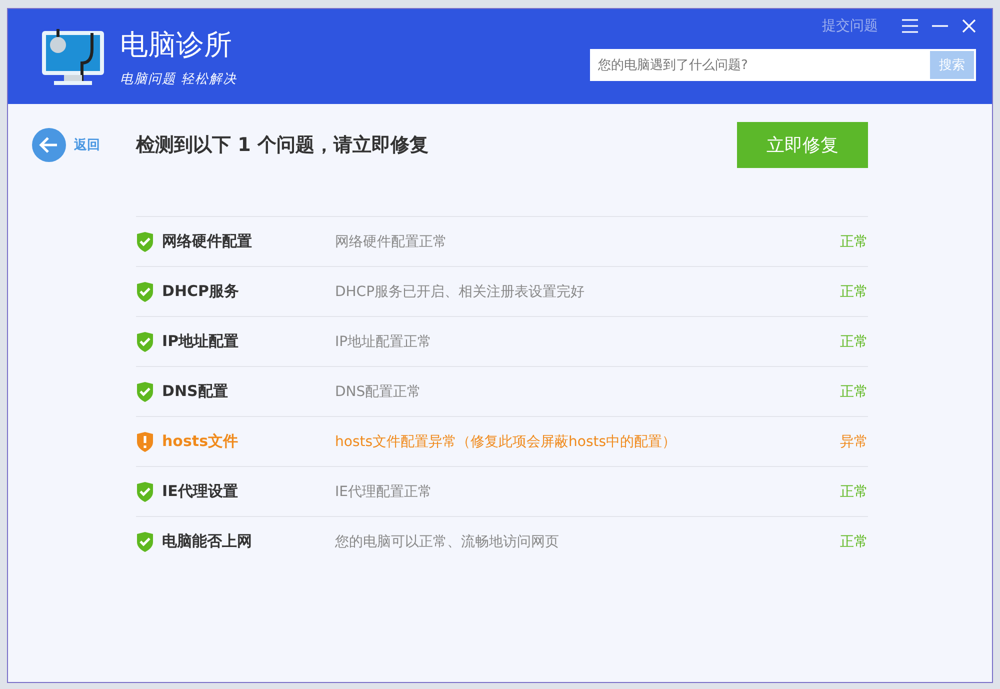 This screenshot has width=1000, height=689. What do you see at coordinates (850, 26) in the screenshot?
I see `feedback-link: 提交问题` at bounding box center [850, 26].